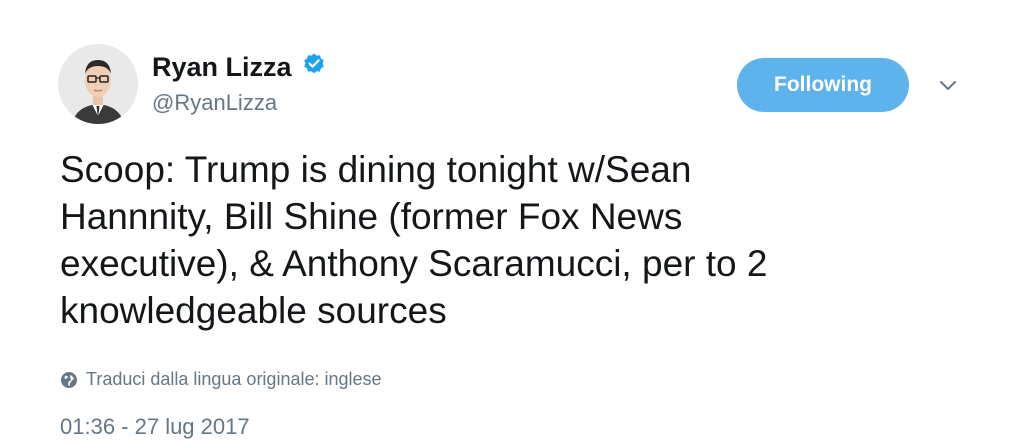 The image size is (1024, 440). Describe the element at coordinates (98, 84) in the screenshot. I see `avatar` at that location.